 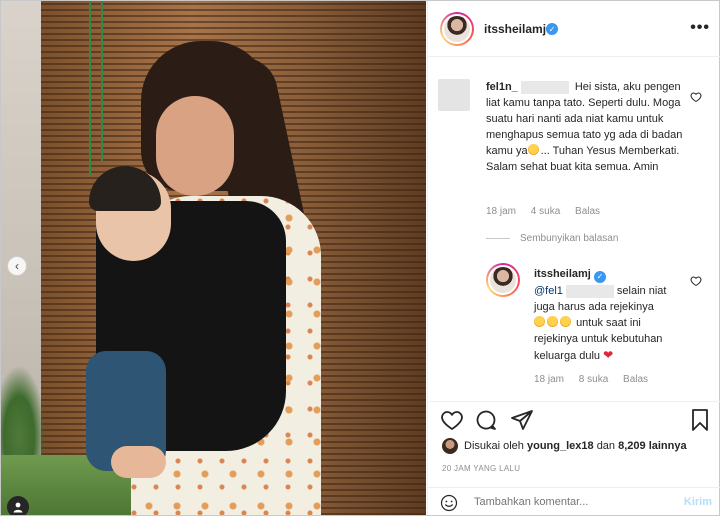 What do you see at coordinates (696, 97) in the screenshot?
I see `like-comment-heart-icon` at bounding box center [696, 97].